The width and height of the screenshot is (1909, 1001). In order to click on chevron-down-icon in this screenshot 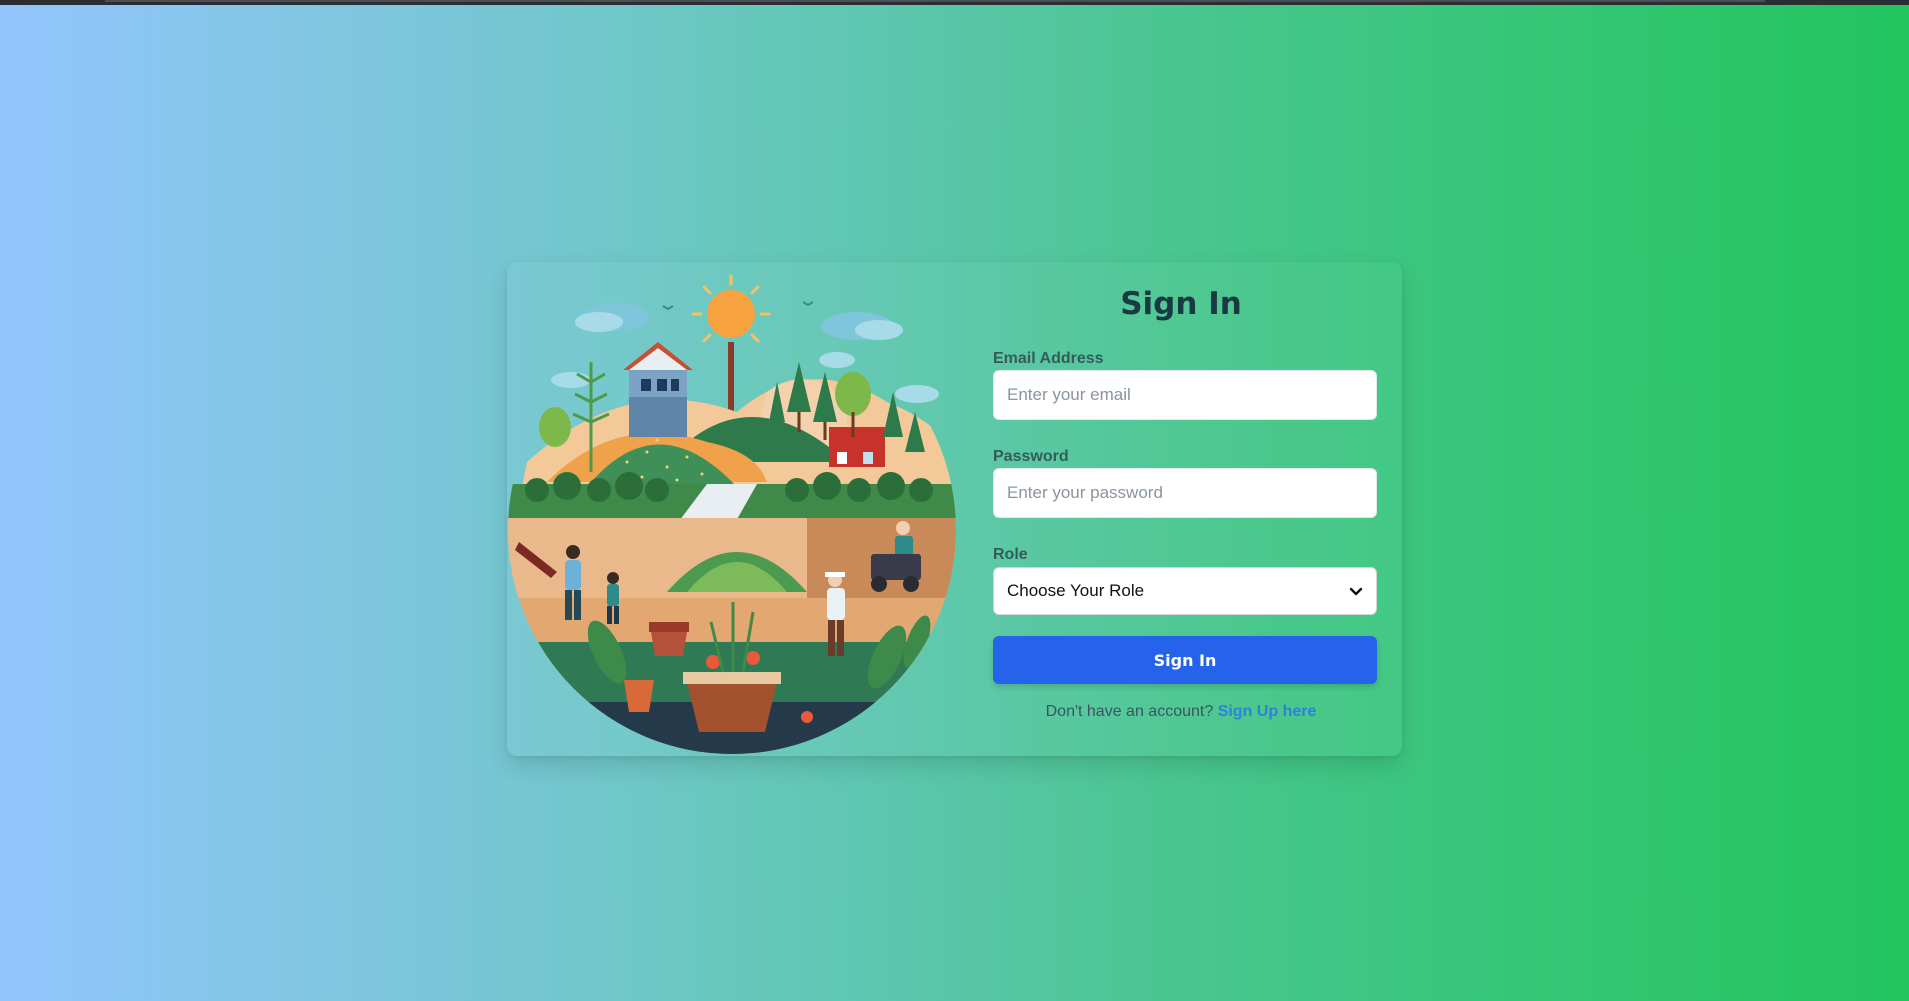, I will do `click(1356, 591)`.